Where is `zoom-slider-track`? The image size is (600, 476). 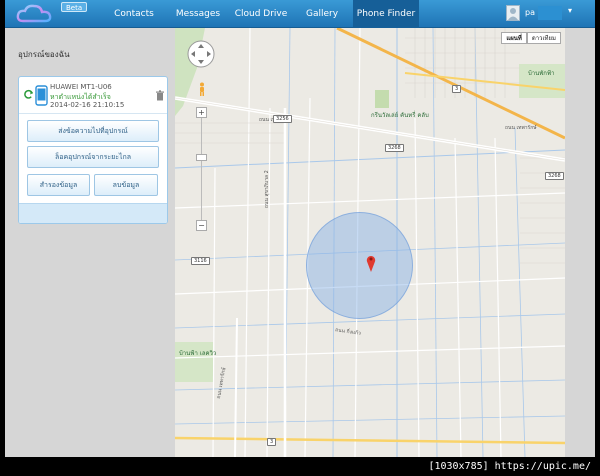 zoom-slider-track is located at coordinates (201, 171).